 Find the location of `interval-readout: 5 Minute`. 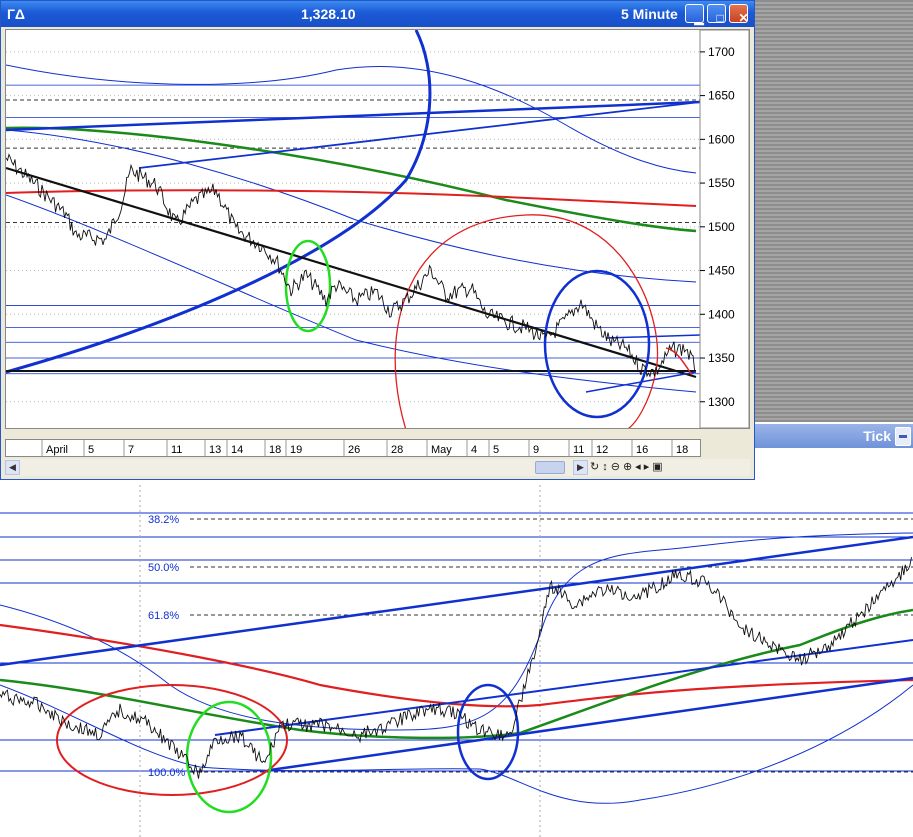

interval-readout: 5 Minute is located at coordinates (649, 14).